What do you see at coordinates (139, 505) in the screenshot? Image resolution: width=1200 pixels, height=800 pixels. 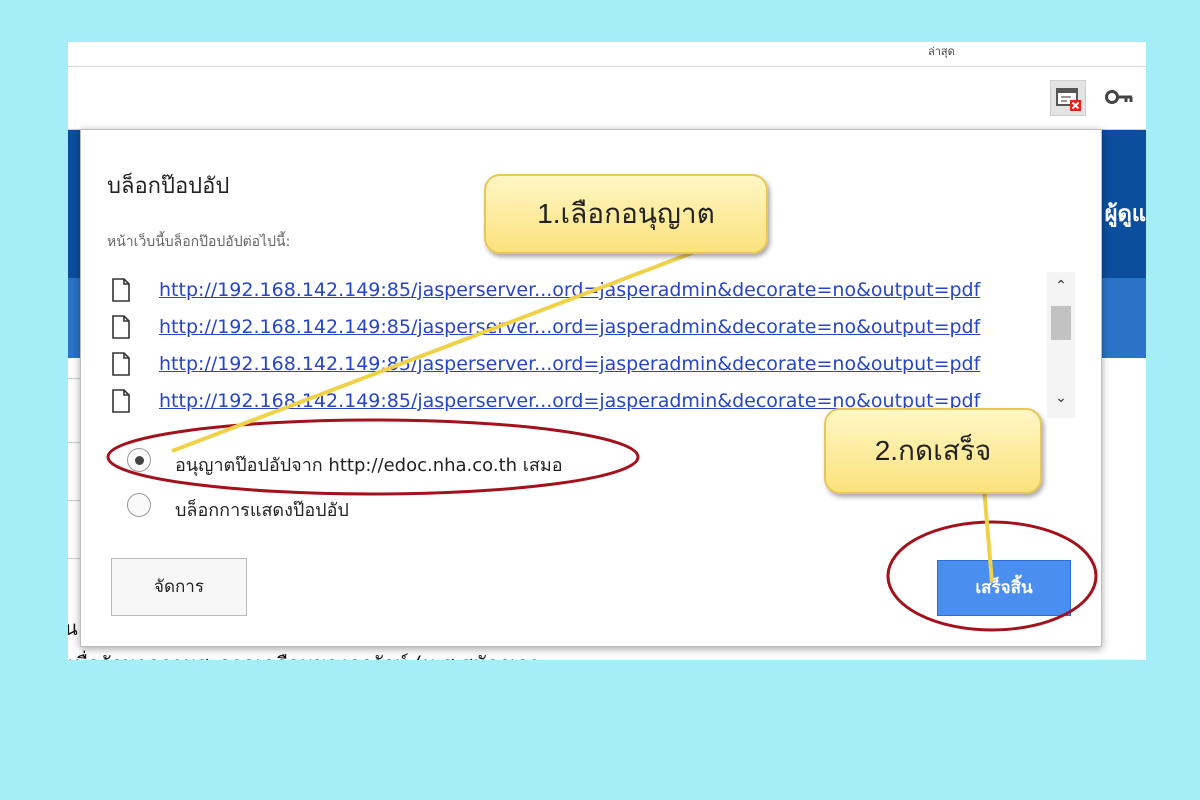 I see `radio-button` at bounding box center [139, 505].